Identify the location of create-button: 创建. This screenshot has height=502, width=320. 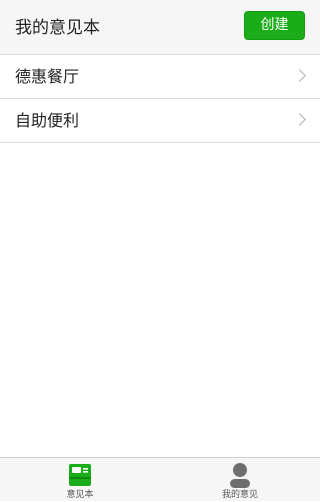
(274, 25).